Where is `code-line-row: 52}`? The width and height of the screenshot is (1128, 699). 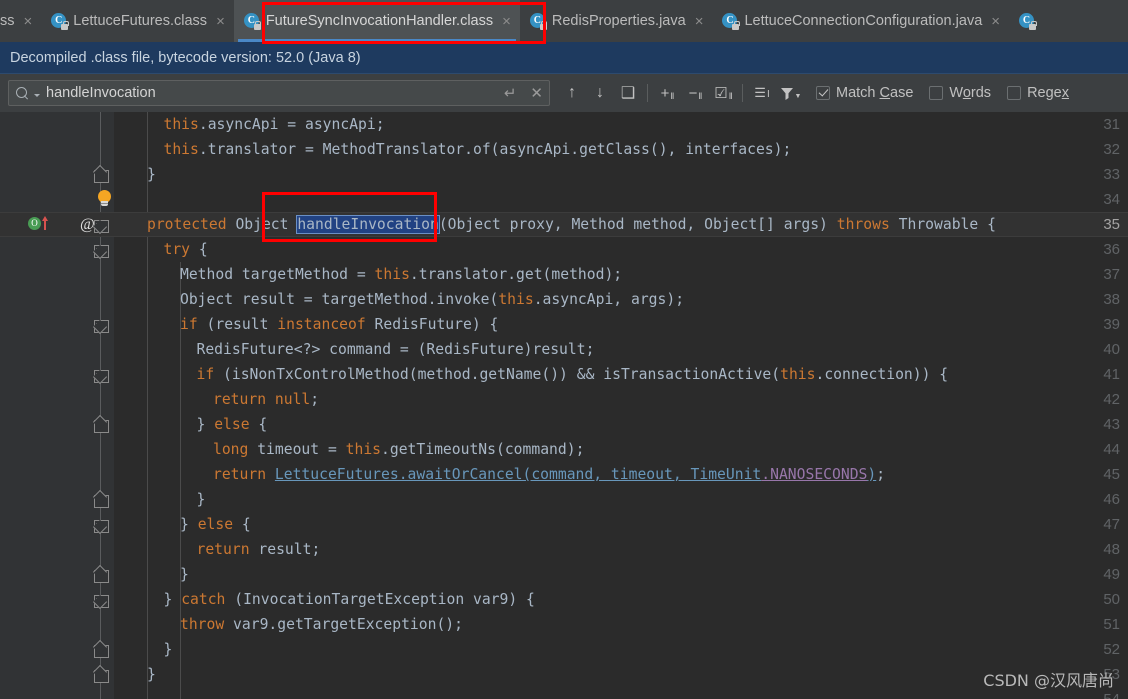 code-line-row: 52} is located at coordinates (564, 649).